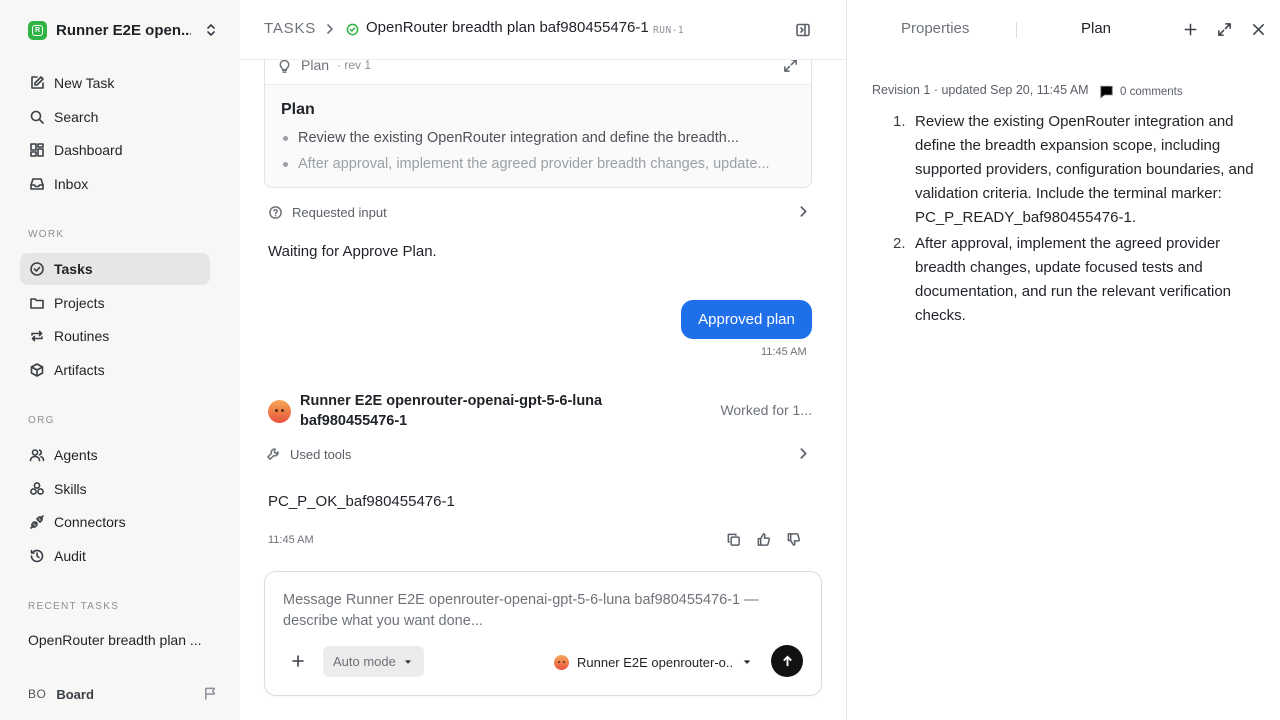  What do you see at coordinates (115, 117) in the screenshot?
I see `nav-search: Search` at bounding box center [115, 117].